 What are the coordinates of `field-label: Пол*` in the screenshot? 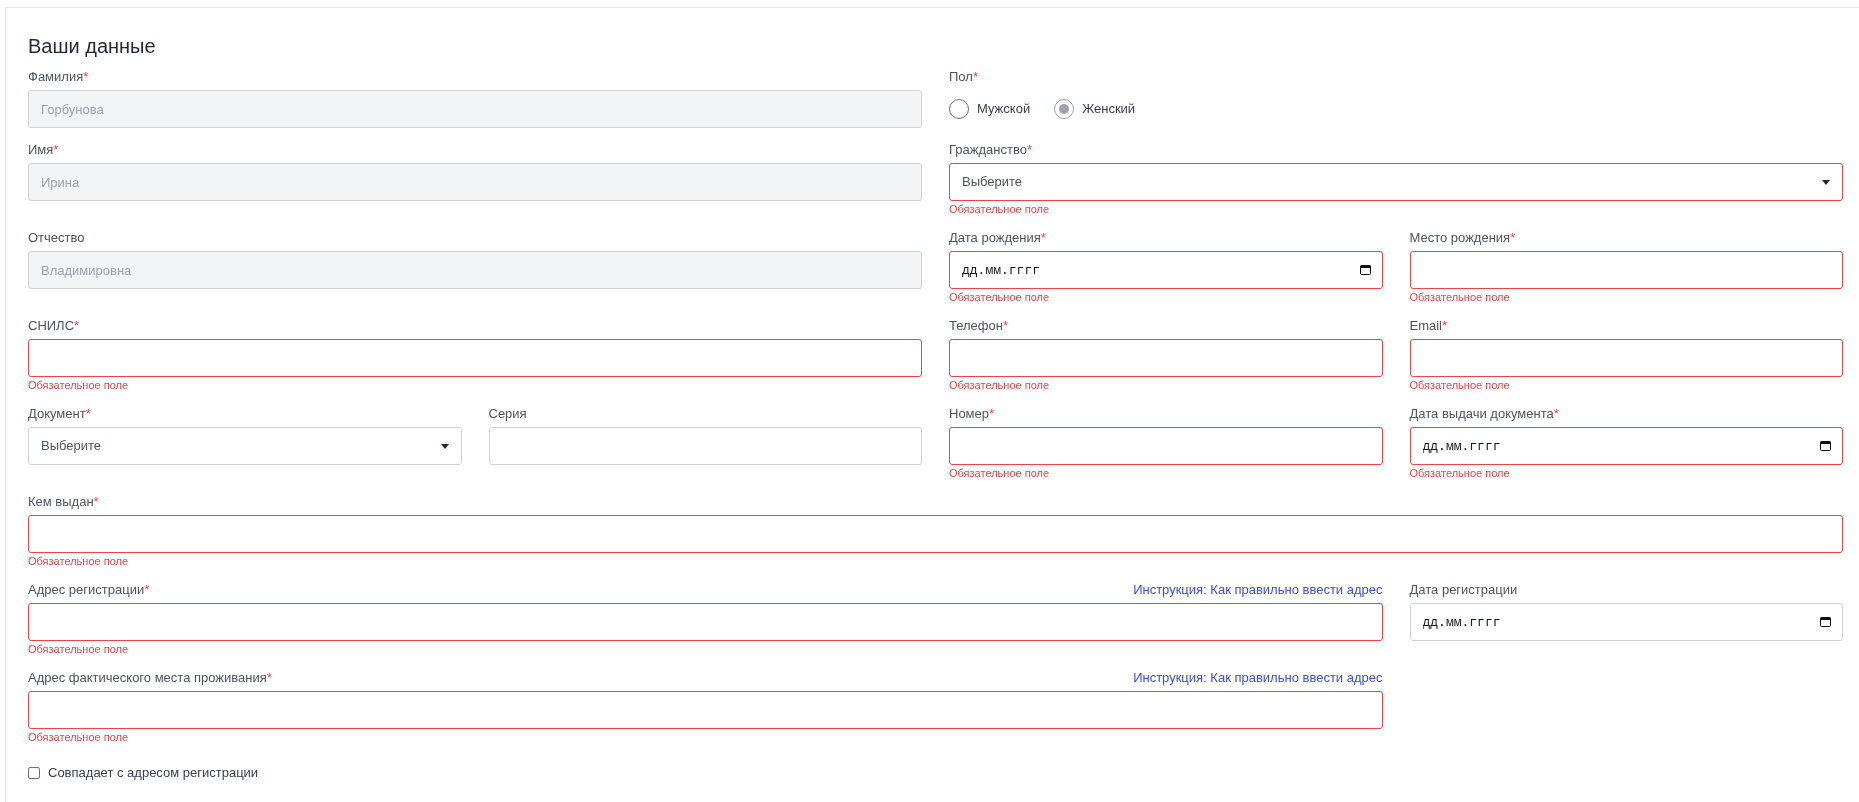 It's located at (963, 76).